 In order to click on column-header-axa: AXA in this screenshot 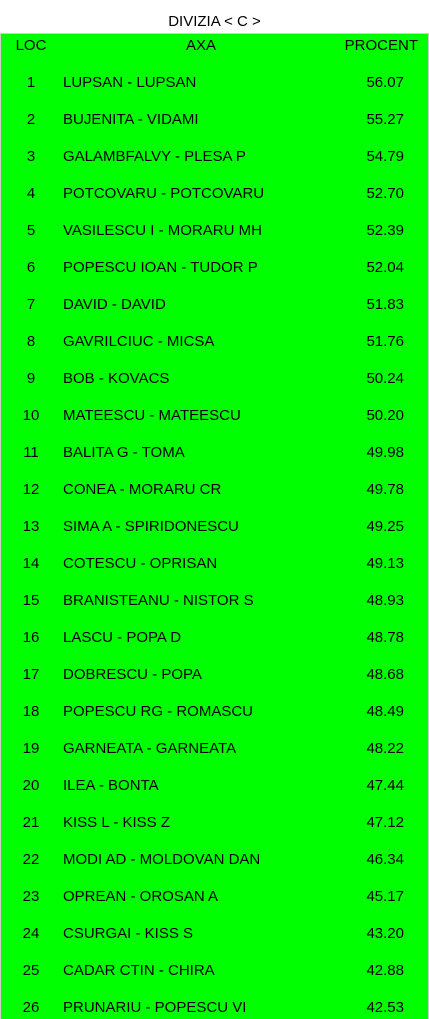, I will do `click(200, 45)`.